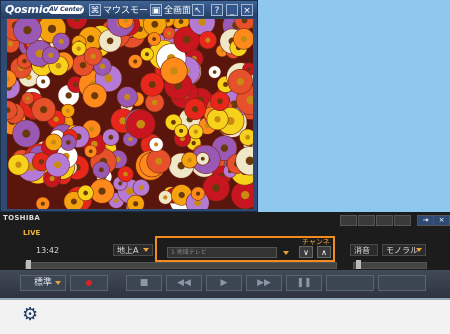 This screenshot has width=450, height=334. I want to click on source-select: 地上A, so click(133, 250).